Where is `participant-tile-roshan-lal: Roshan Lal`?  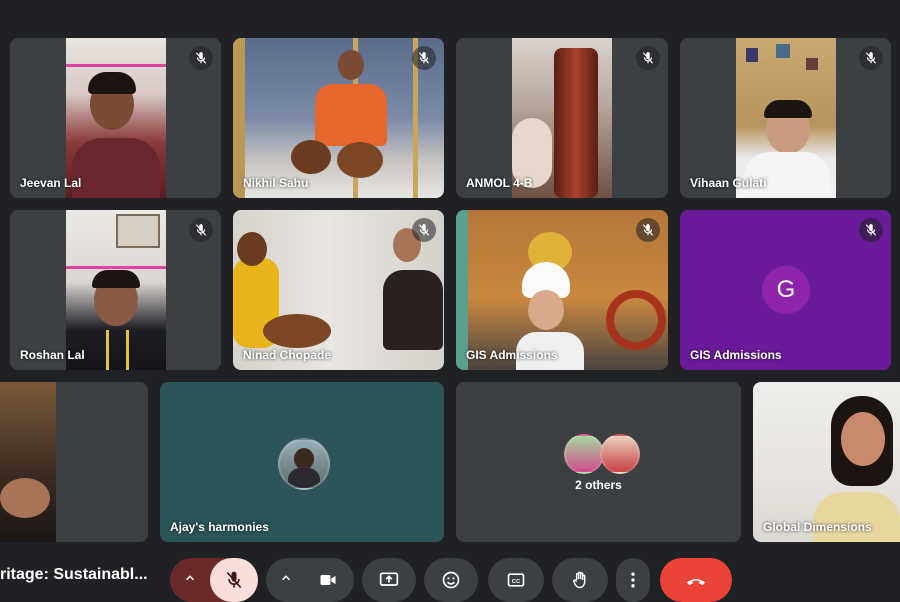 participant-tile-roshan-lal: Roshan Lal is located at coordinates (115, 290).